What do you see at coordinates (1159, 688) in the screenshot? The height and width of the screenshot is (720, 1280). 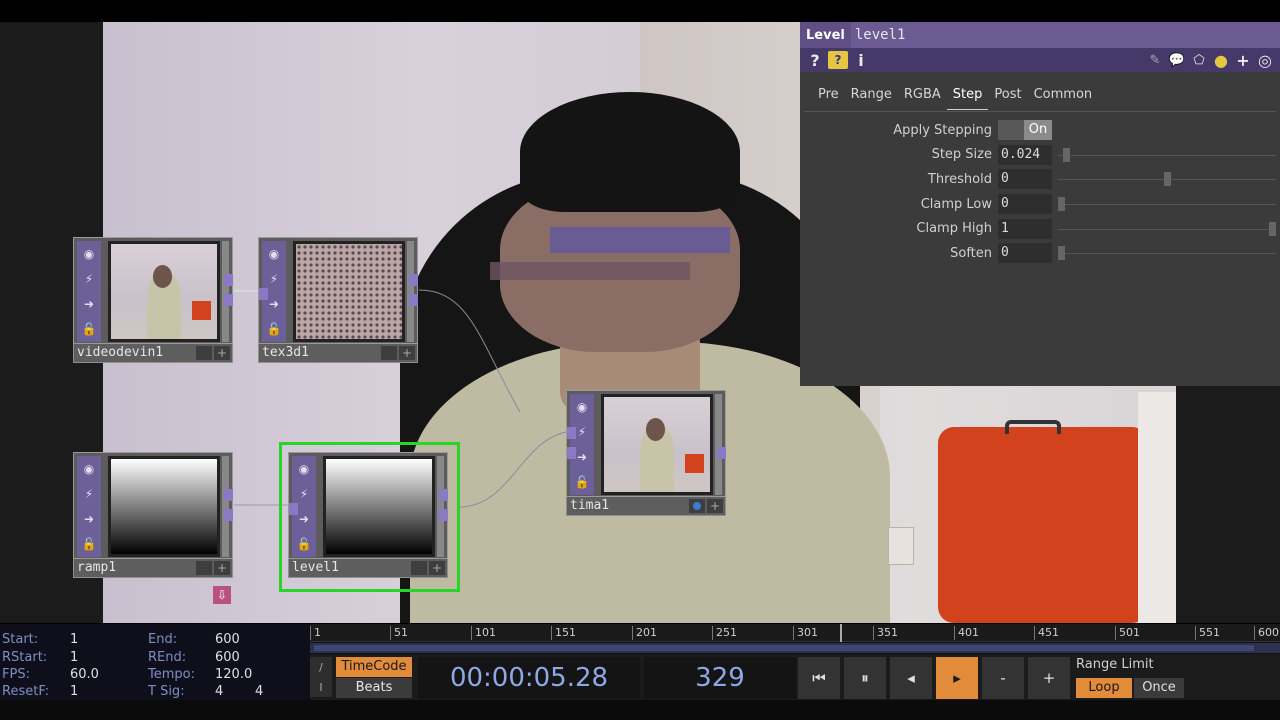 I see `once-button: Once` at bounding box center [1159, 688].